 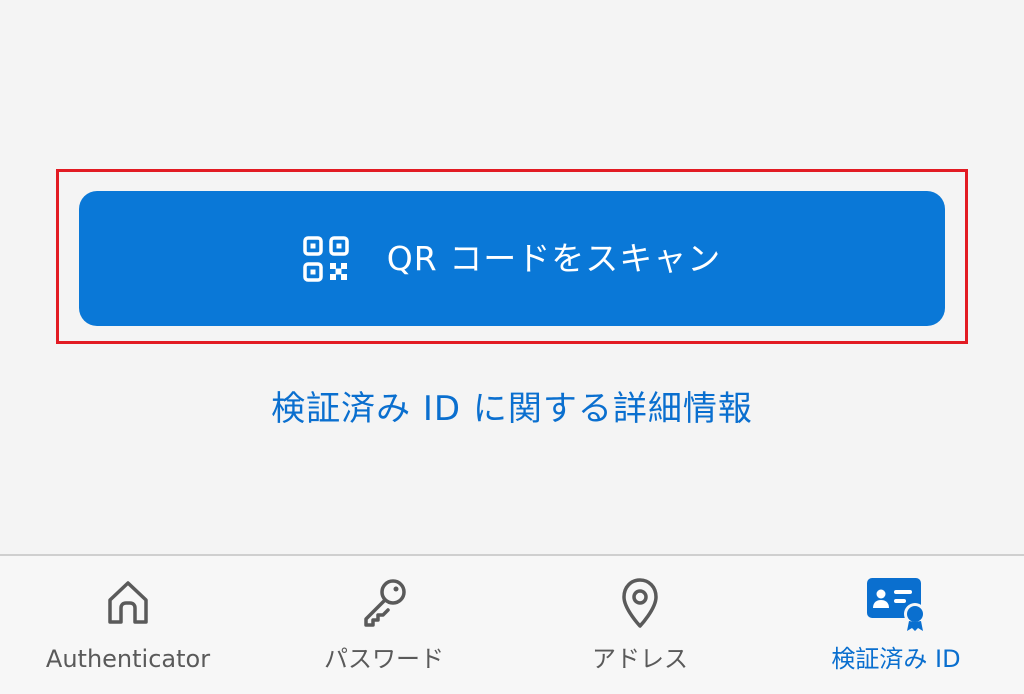 I want to click on tab-passwords-label: パスワード, so click(x=384, y=659).